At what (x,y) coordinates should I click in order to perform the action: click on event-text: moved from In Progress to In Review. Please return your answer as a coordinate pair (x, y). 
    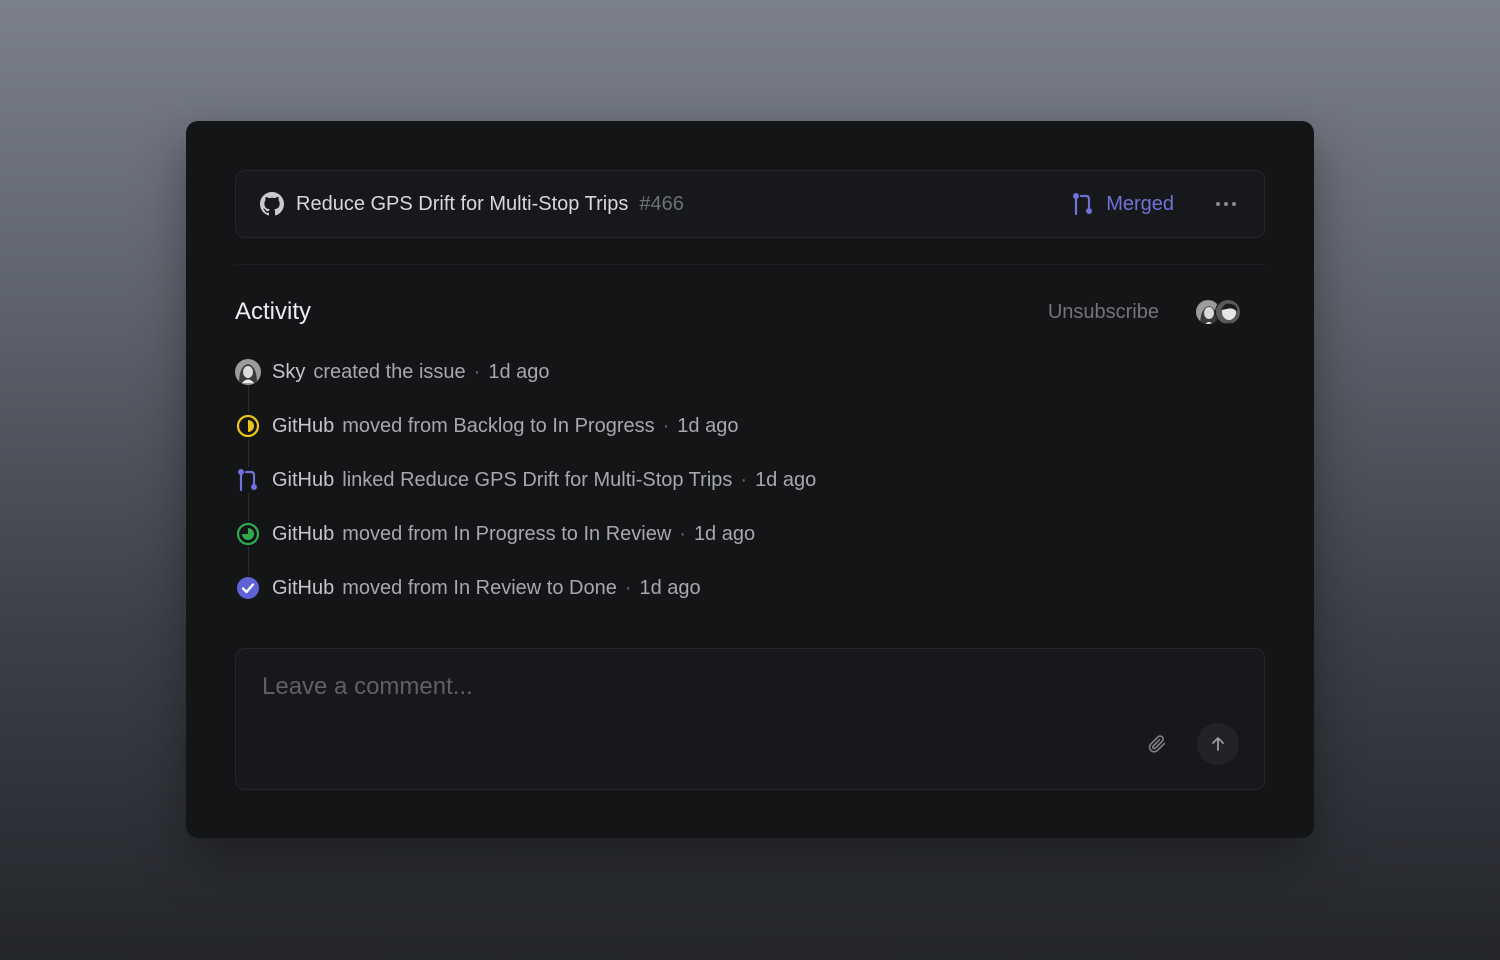
    Looking at the image, I should click on (507, 533).